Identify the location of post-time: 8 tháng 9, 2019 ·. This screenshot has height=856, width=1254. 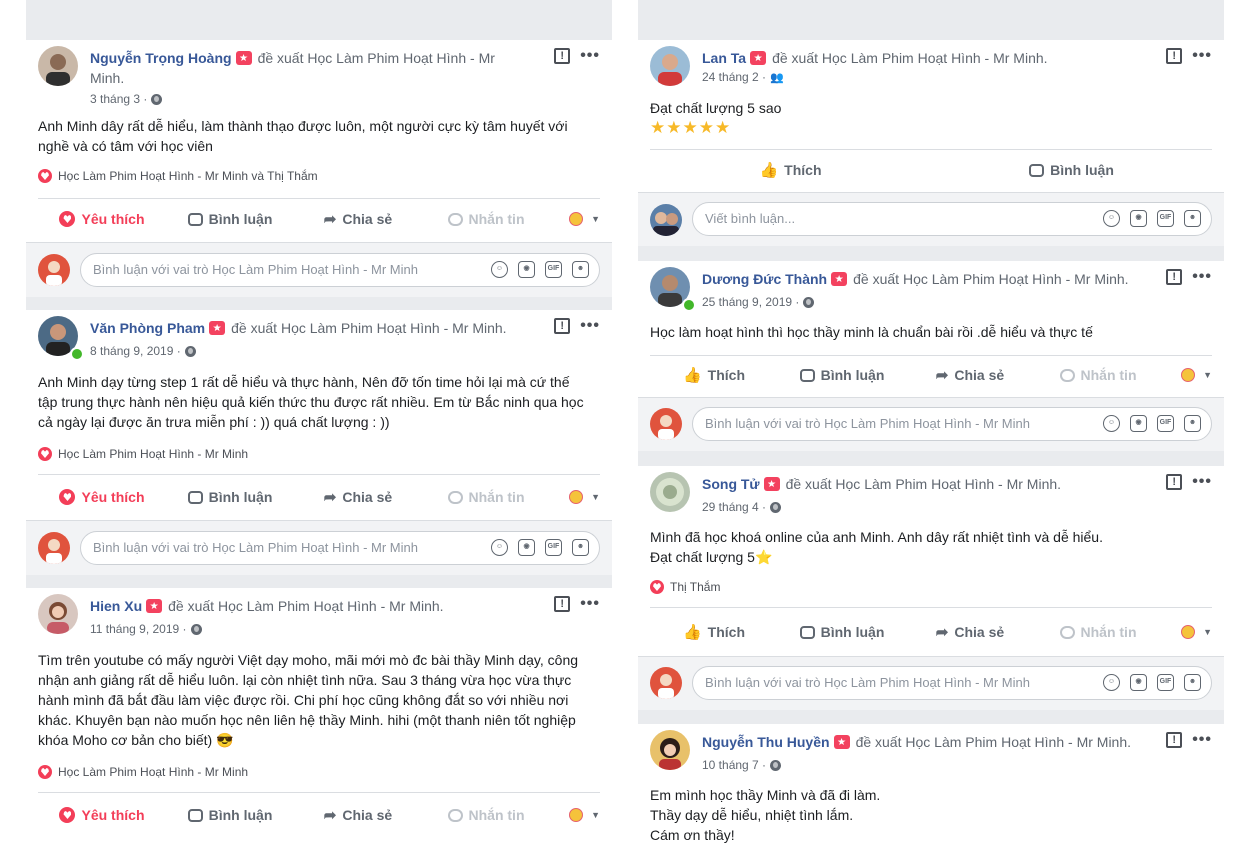
(135, 351).